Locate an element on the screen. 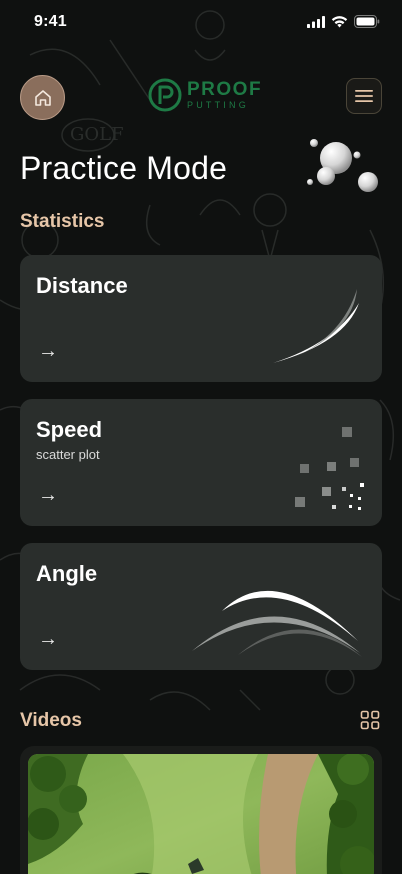 The width and height of the screenshot is (402, 874). grid-icon is located at coordinates (370, 720).